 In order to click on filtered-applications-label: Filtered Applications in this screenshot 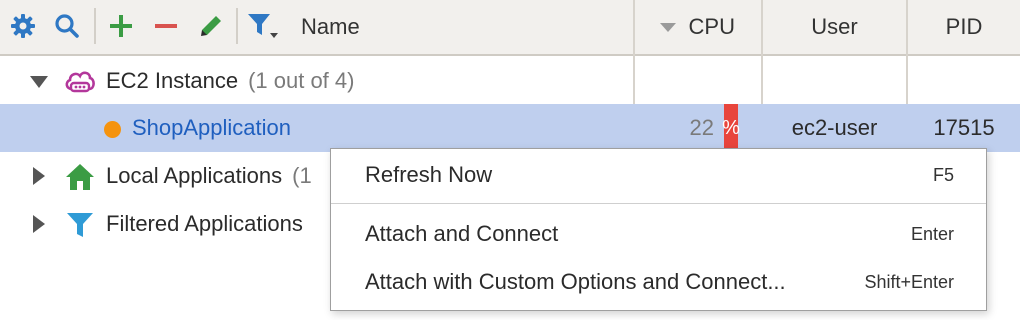, I will do `click(204, 223)`.